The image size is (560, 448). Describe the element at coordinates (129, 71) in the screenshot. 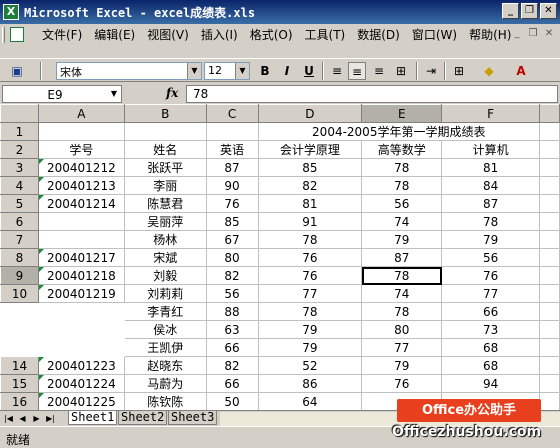

I see `font-name-combo: 宋体 ▼` at that location.